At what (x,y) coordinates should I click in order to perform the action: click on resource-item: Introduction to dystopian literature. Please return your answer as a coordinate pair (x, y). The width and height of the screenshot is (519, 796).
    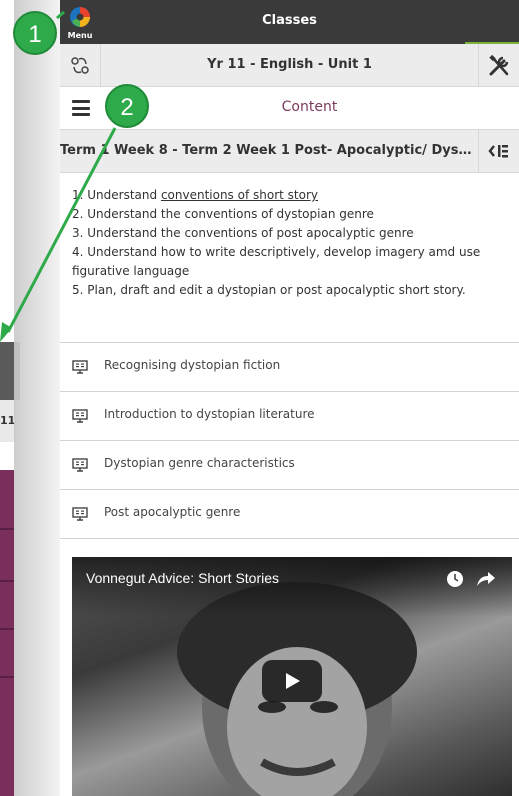
    Looking at the image, I should click on (289, 415).